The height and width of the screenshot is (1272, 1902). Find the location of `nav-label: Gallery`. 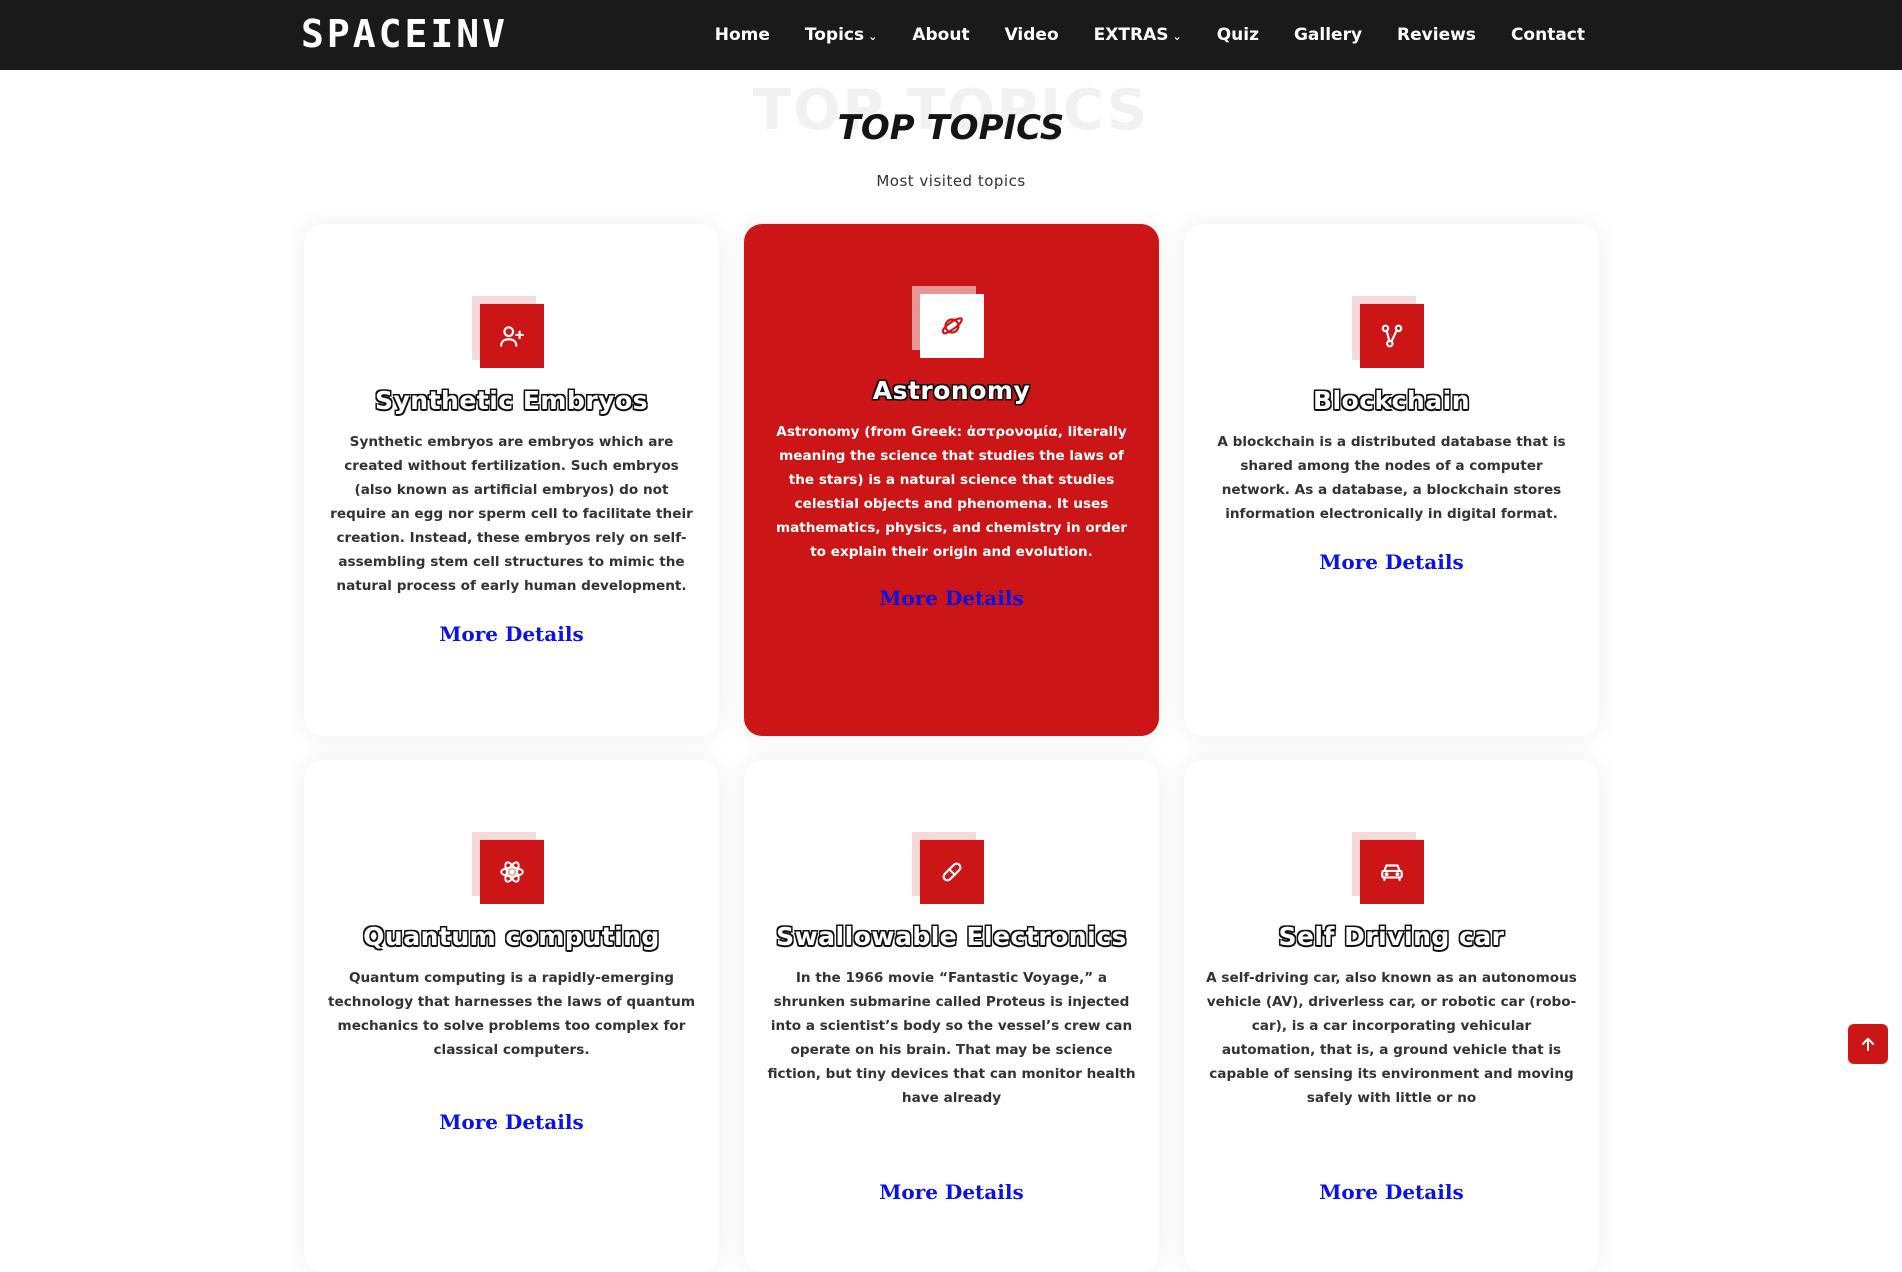

nav-label: Gallery is located at coordinates (1328, 35).